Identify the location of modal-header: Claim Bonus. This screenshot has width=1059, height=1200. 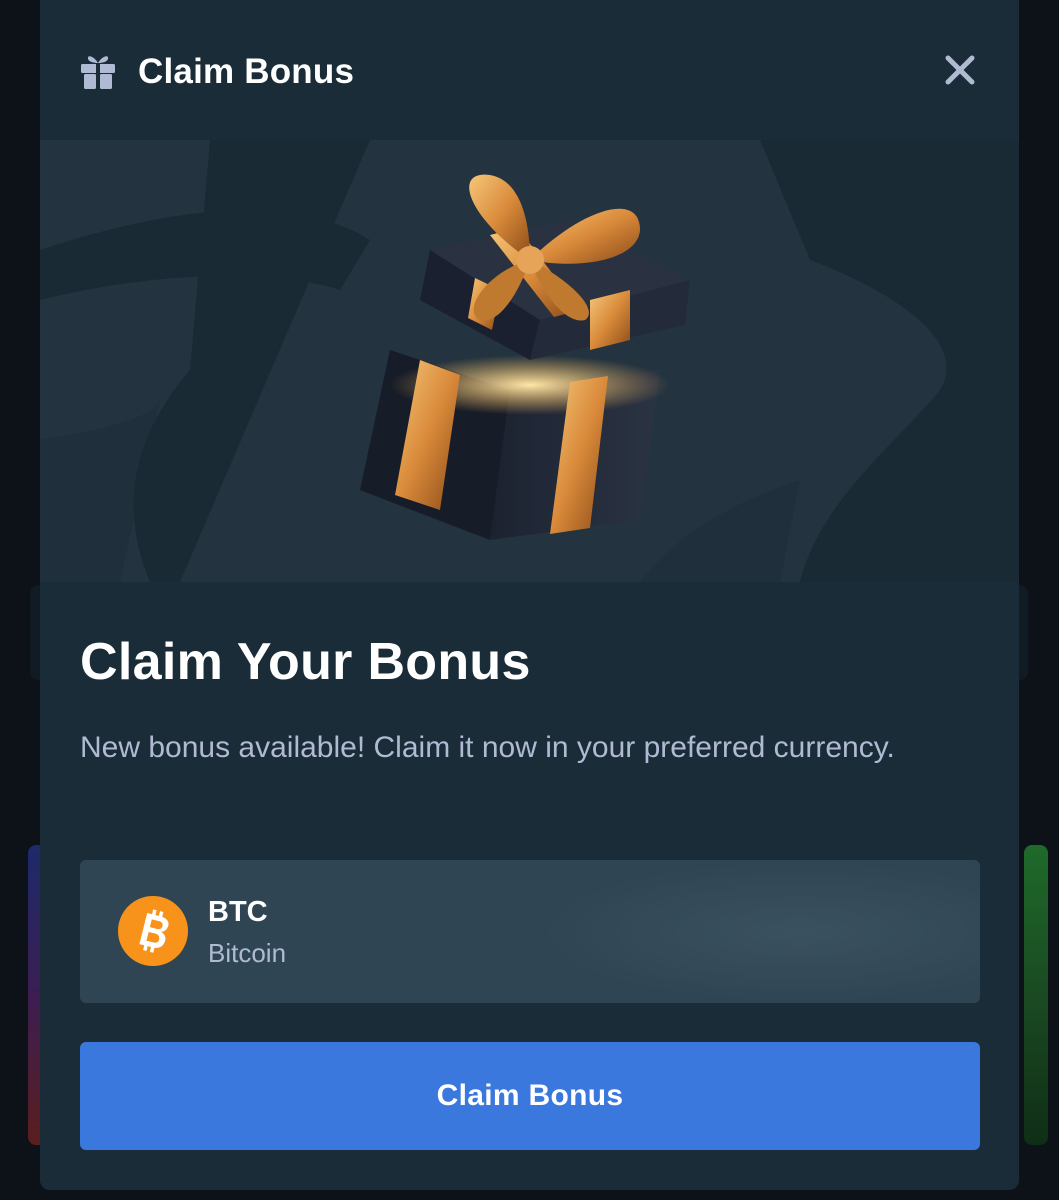
(529, 70).